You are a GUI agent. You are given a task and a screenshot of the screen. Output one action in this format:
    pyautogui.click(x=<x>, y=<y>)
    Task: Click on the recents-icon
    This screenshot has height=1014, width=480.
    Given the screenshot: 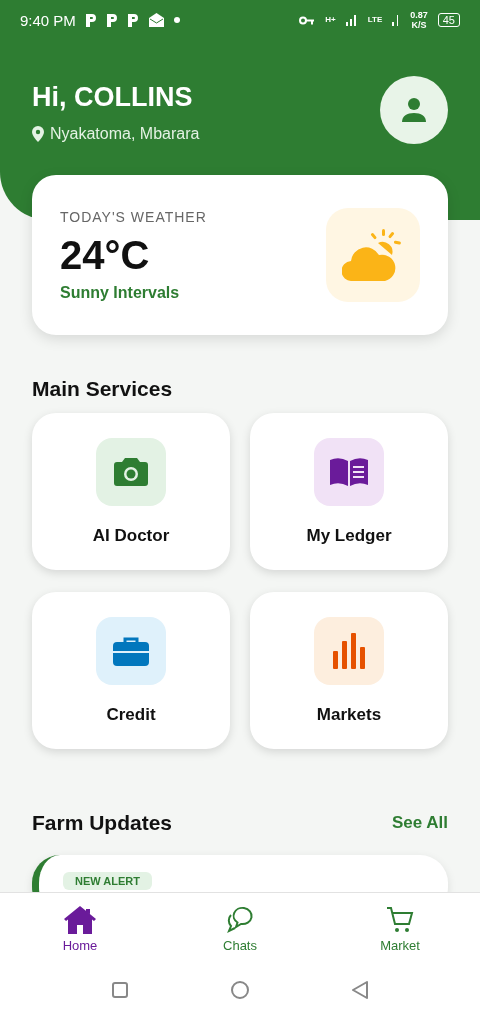 What is the action you would take?
    pyautogui.click(x=119, y=989)
    